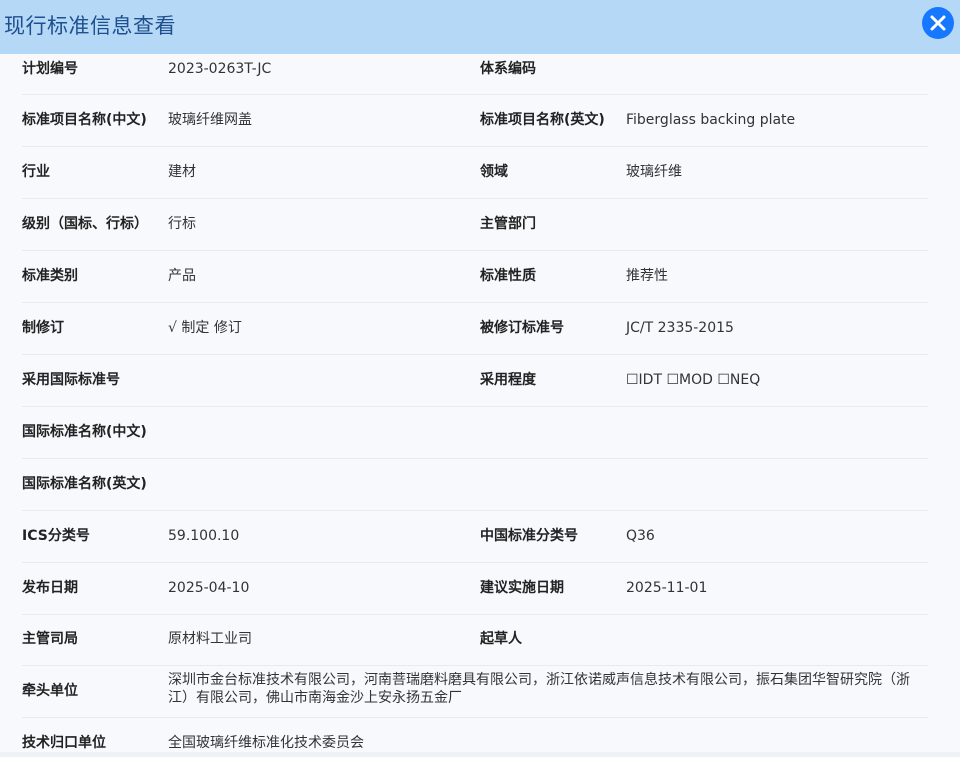  I want to click on nature-label: 标准性质, so click(508, 276).